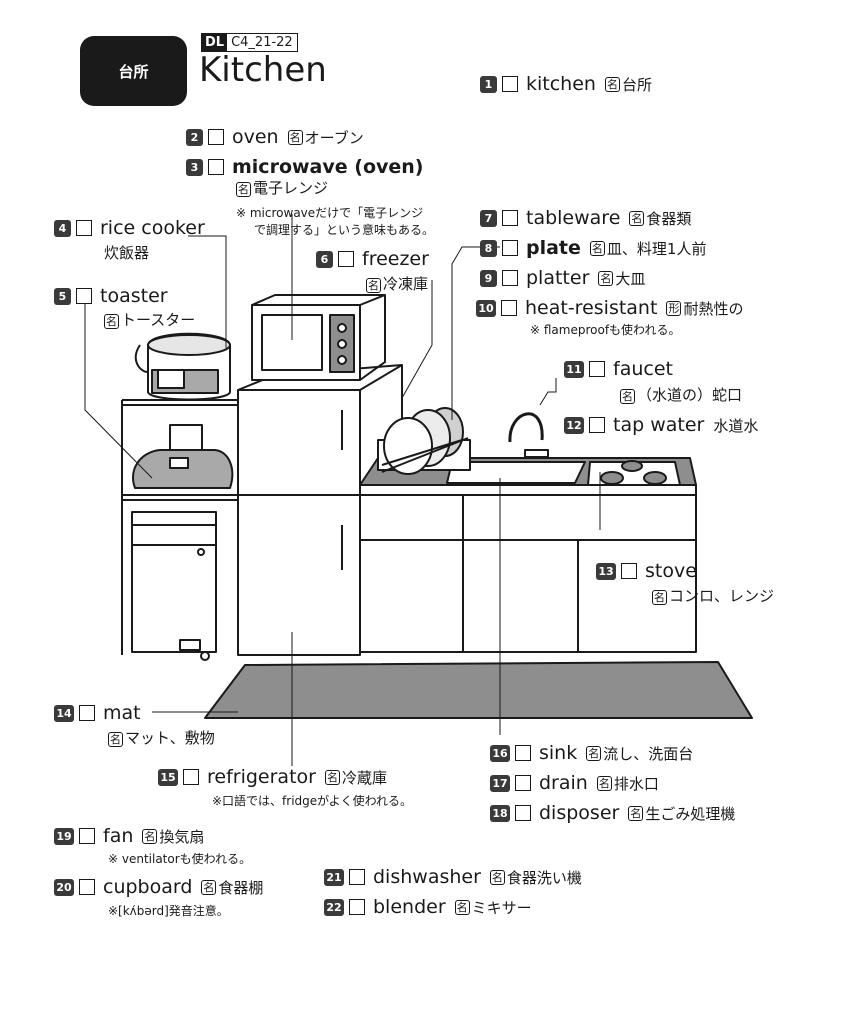  What do you see at coordinates (636, 84) in the screenshot?
I see `entry-meaning: 台所` at bounding box center [636, 84].